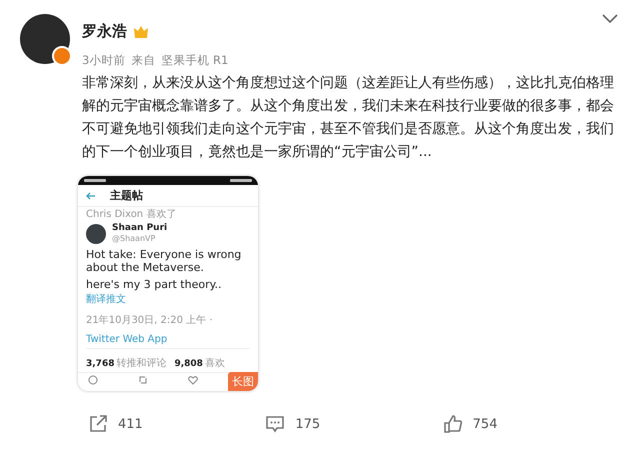  What do you see at coordinates (134, 239) in the screenshot?
I see `tweet-handle: @ShaanVP` at bounding box center [134, 239].